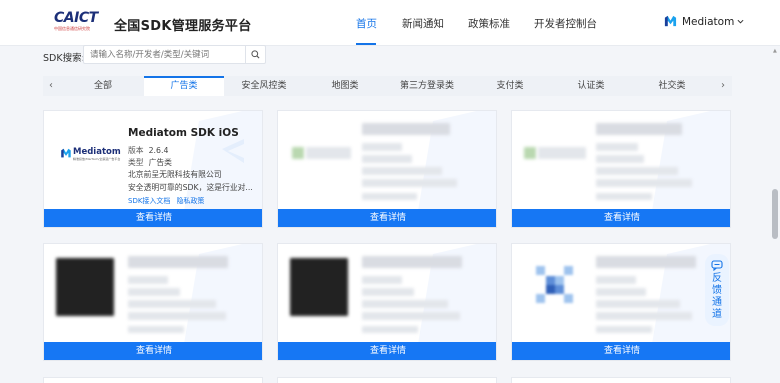  What do you see at coordinates (190, 201) in the screenshot?
I see `privacy-policy-link: 隐私政策` at bounding box center [190, 201].